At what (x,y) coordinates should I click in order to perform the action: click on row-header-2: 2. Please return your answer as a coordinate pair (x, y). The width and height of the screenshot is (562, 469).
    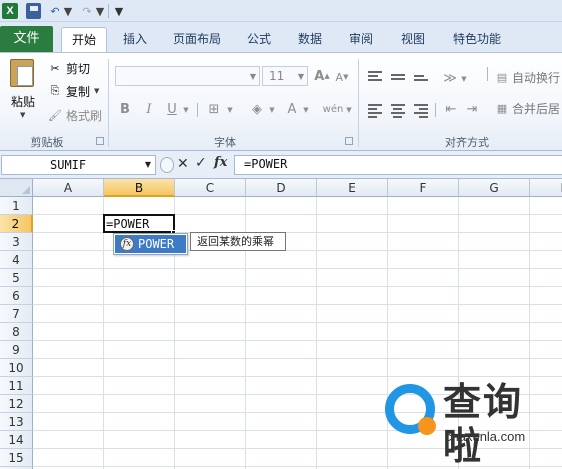
    Looking at the image, I should click on (16, 224).